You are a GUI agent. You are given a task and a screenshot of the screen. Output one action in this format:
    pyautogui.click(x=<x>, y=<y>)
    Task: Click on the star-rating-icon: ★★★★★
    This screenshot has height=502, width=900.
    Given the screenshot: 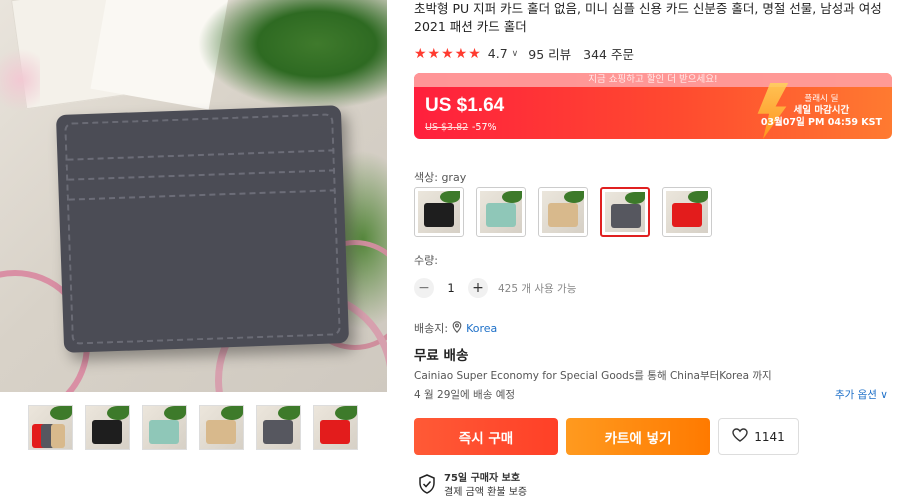 What is the action you would take?
    pyautogui.click(x=448, y=53)
    